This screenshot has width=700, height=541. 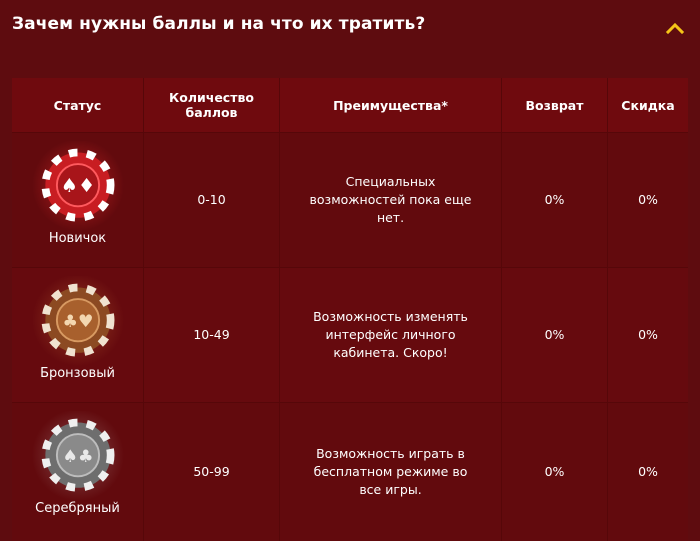 I want to click on status-label: Серебряный, so click(x=77, y=508).